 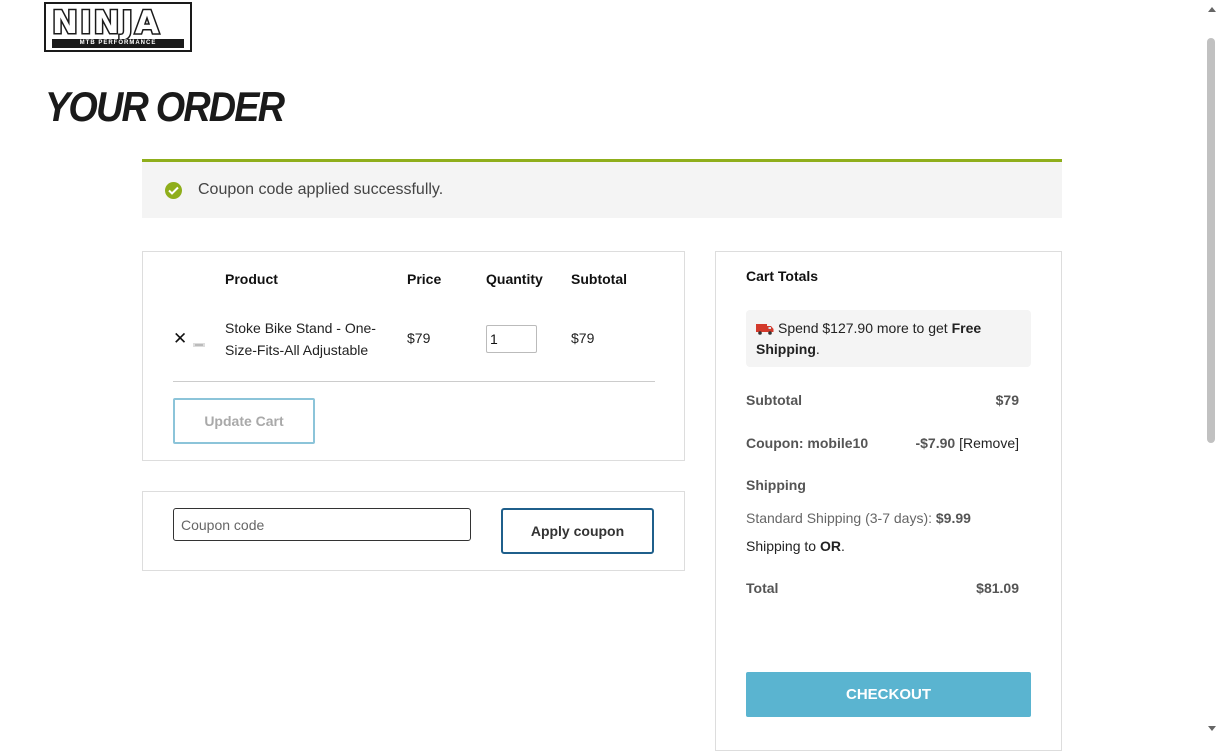 I want to click on coupon-label: Coupon: mobile10, so click(x=807, y=443).